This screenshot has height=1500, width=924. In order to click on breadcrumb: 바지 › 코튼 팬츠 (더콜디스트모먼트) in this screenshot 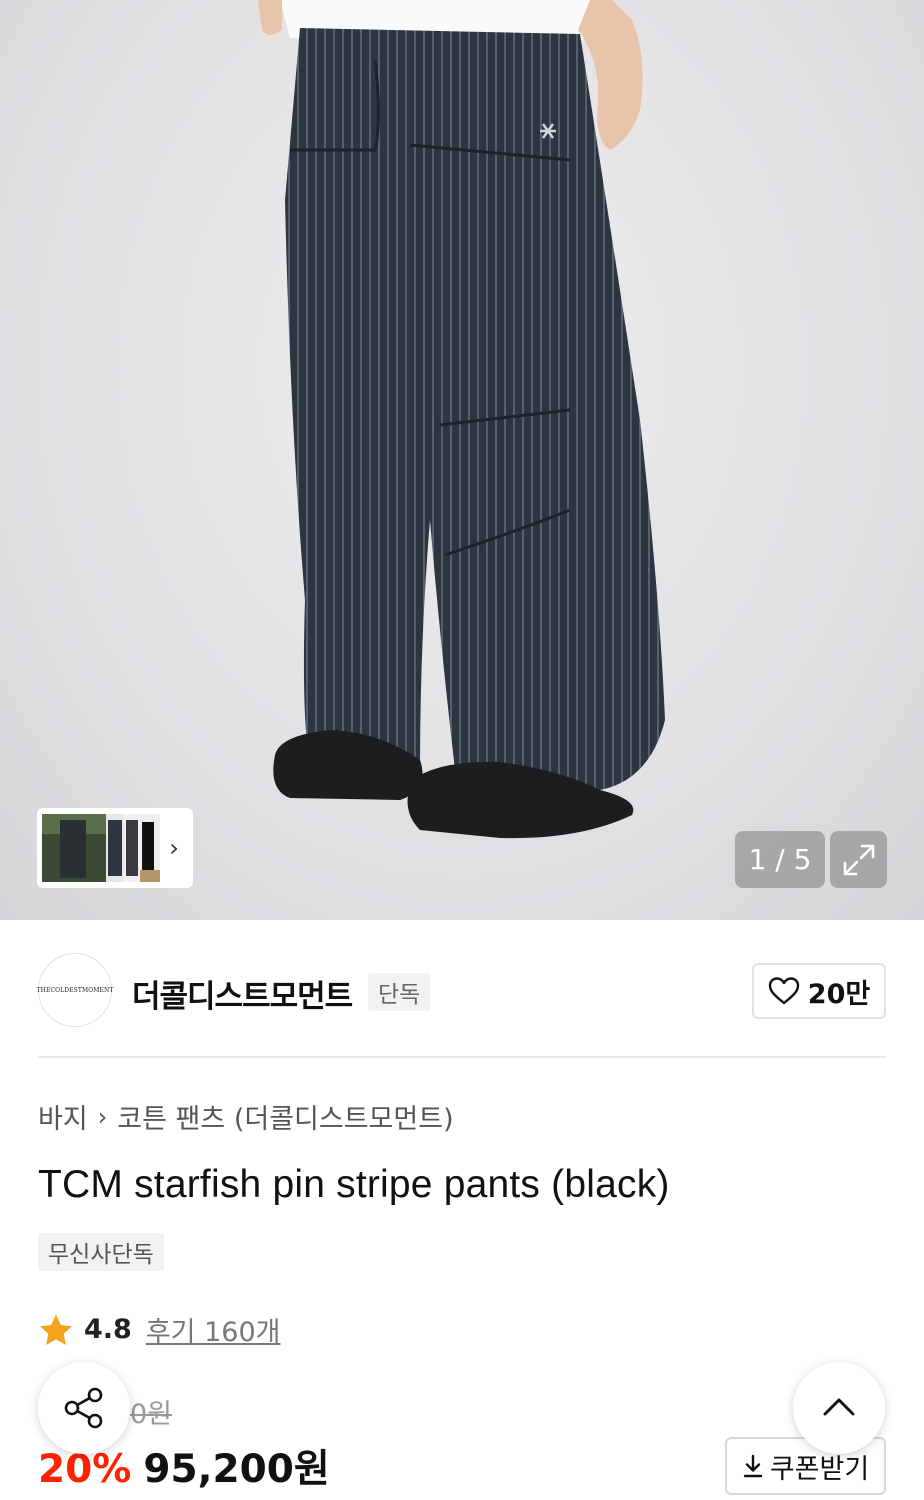, I will do `click(246, 1116)`.